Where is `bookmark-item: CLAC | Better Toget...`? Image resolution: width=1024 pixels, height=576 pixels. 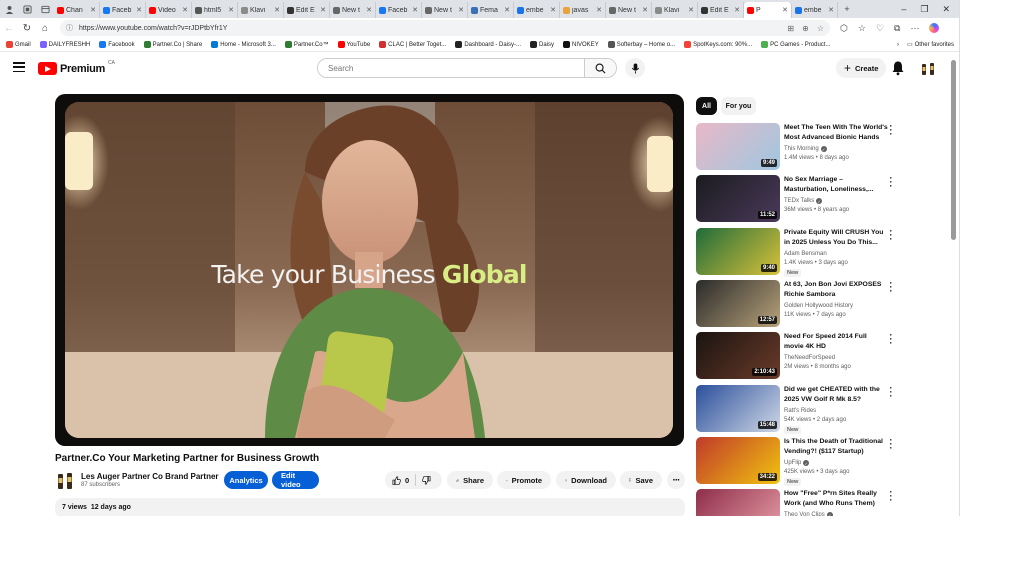
bookmark-item: CLAC | Better Toget... is located at coordinates (412, 44).